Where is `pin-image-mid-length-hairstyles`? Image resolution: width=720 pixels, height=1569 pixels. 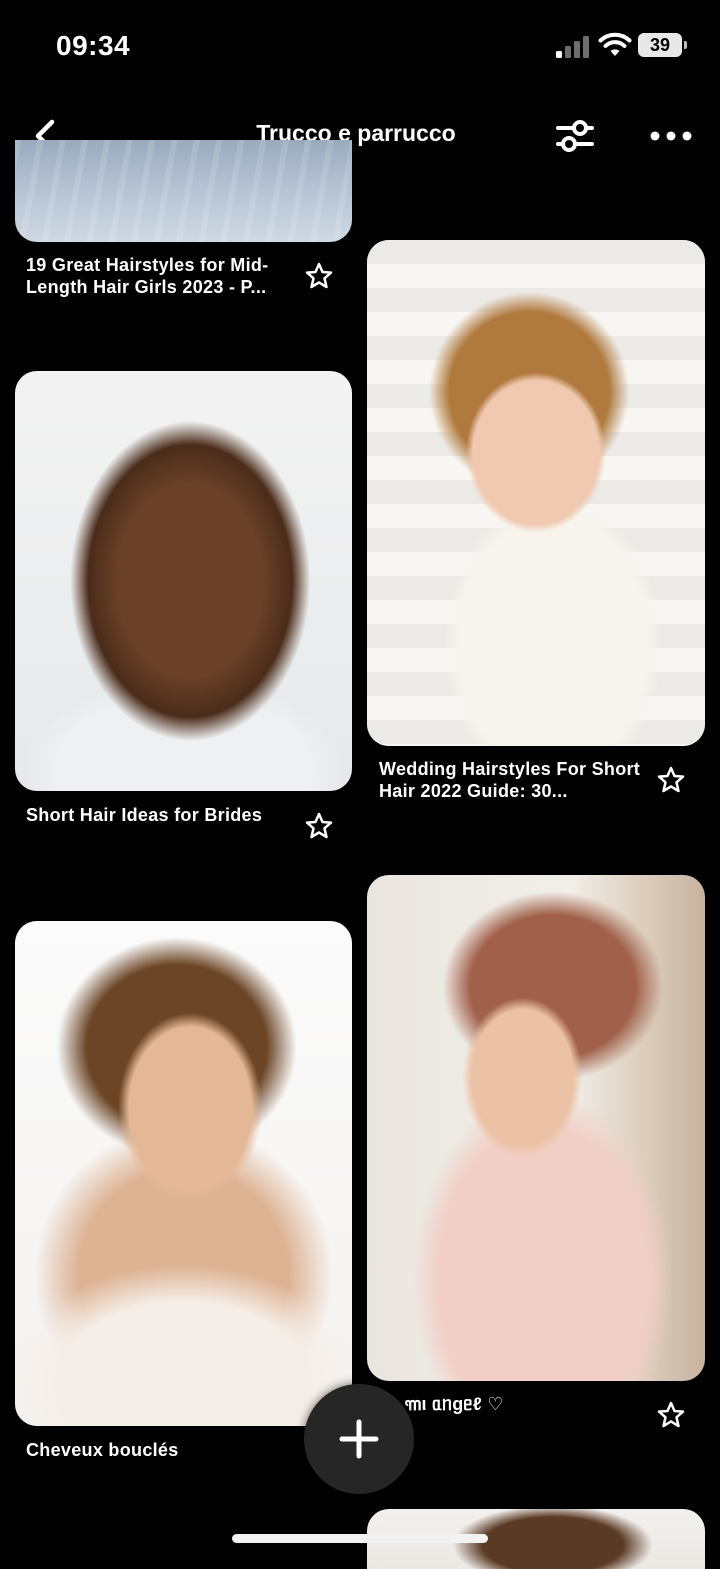 pin-image-mid-length-hairstyles is located at coordinates (183, 191).